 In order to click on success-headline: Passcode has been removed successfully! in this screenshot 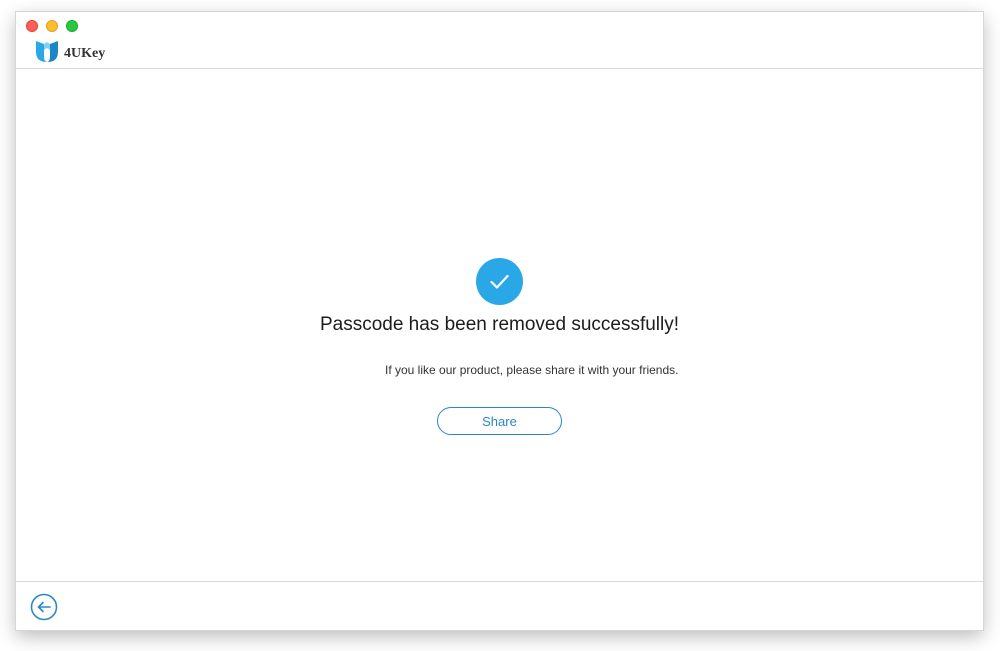, I will do `click(499, 324)`.